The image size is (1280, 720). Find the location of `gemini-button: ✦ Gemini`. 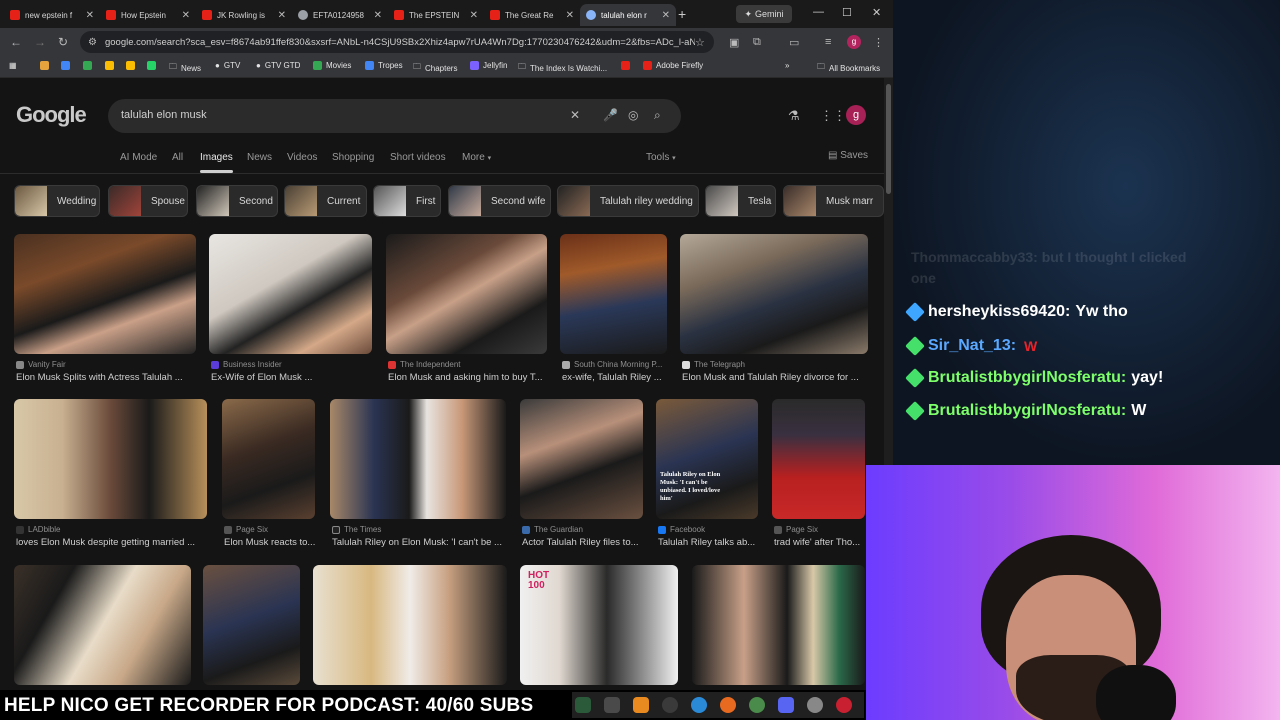

gemini-button: ✦ Gemini is located at coordinates (764, 14).